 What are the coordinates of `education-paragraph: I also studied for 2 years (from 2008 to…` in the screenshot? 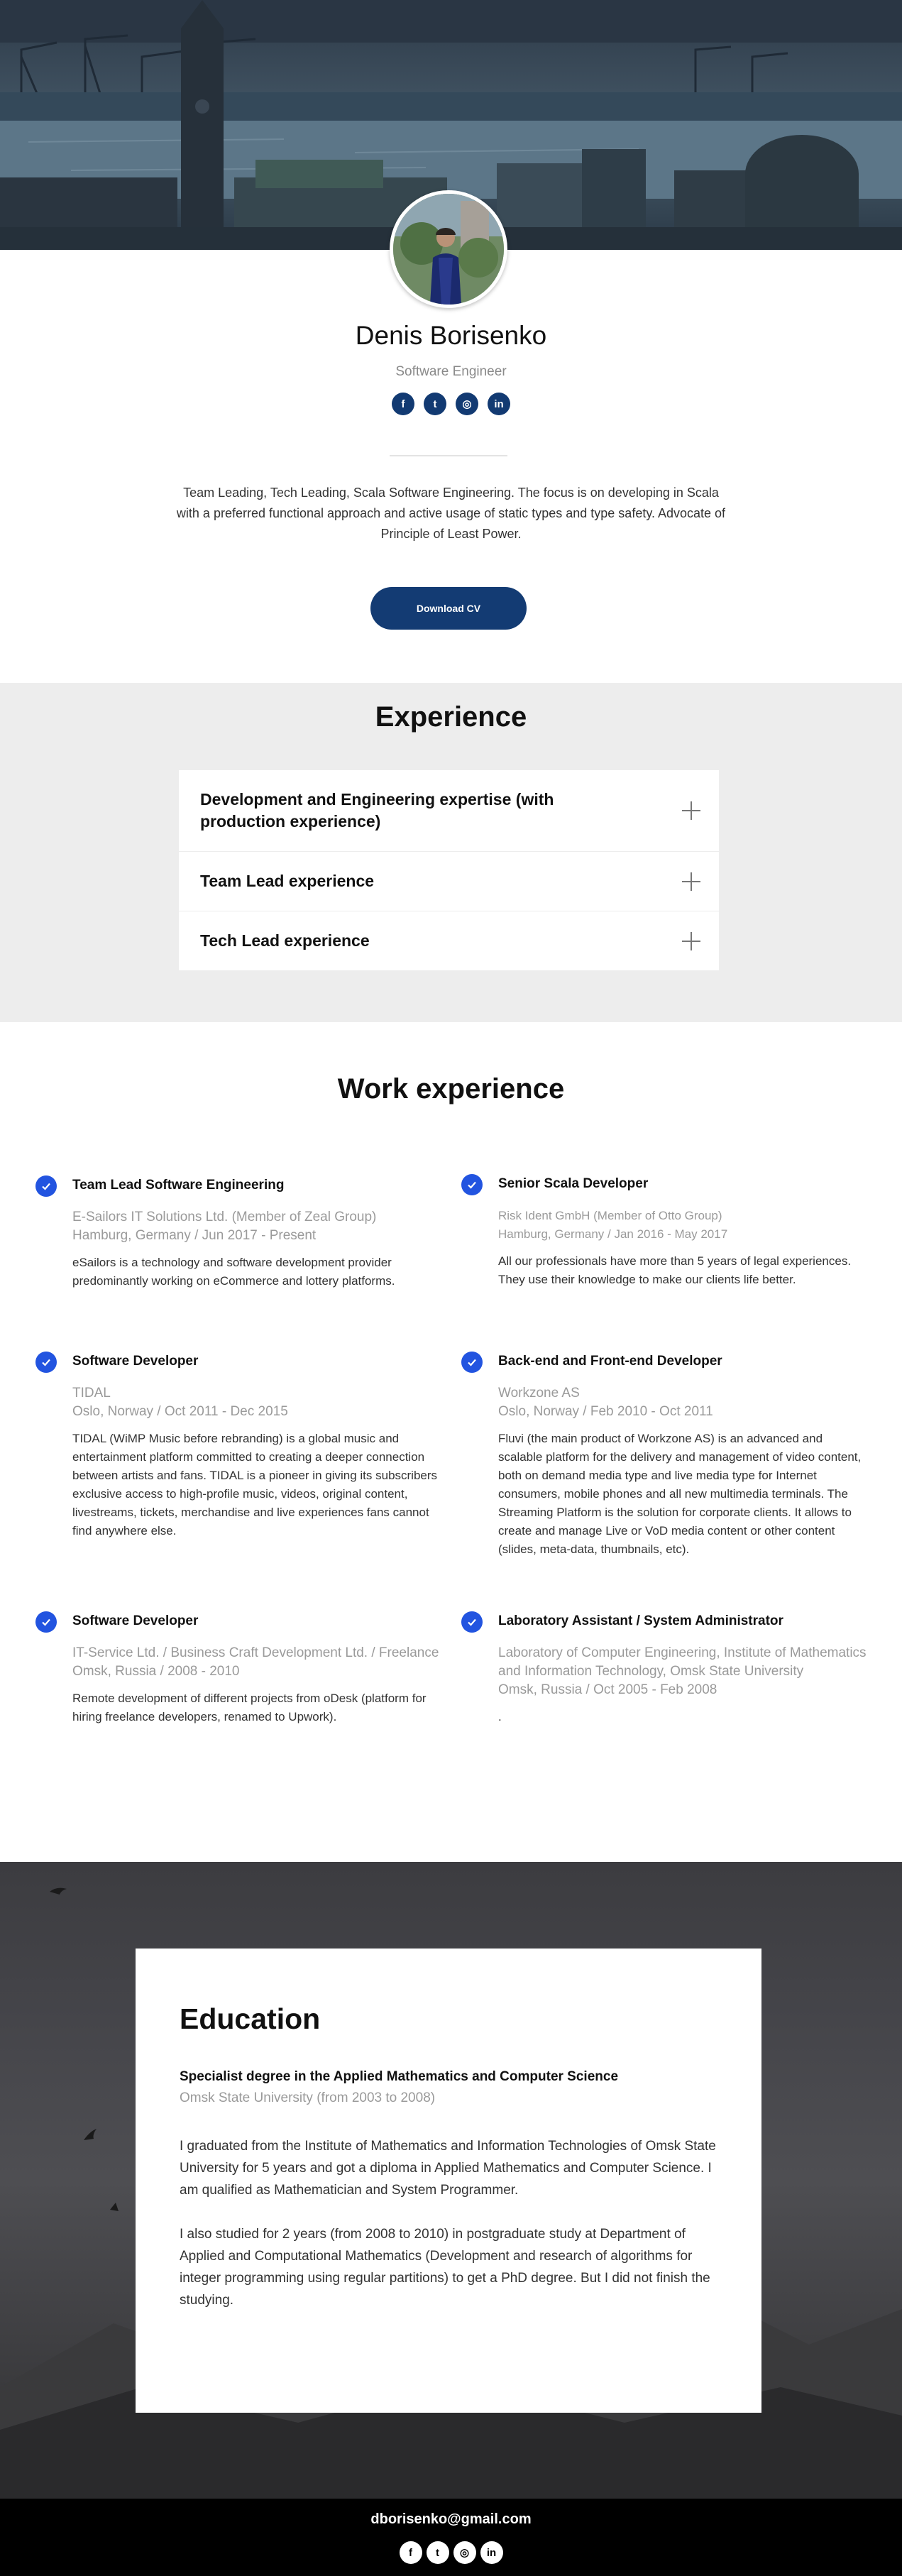 It's located at (445, 2267).